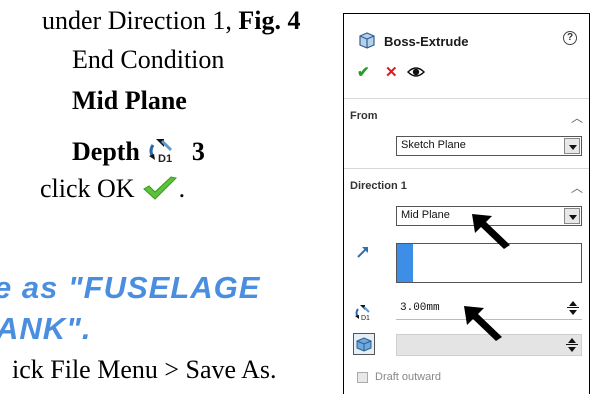 Image resolution: width=592 pixels, height=394 pixels. Describe the element at coordinates (466, 120) in the screenshot. I see `section-from-header: From ︿` at that location.